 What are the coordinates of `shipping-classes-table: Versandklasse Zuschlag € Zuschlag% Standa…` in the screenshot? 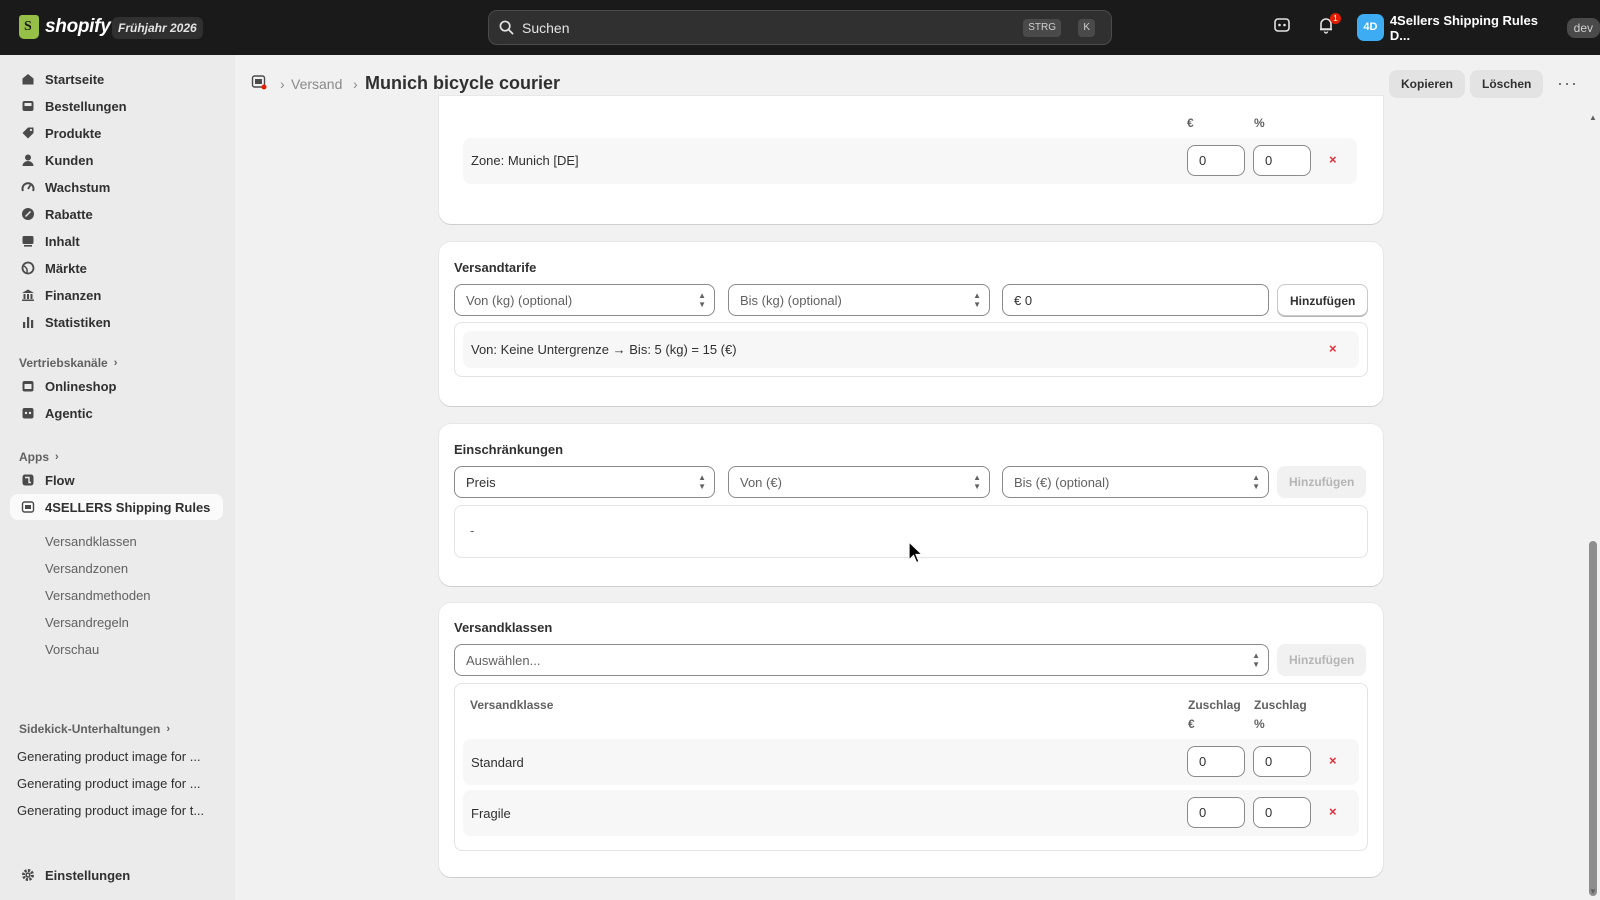 It's located at (911, 767).